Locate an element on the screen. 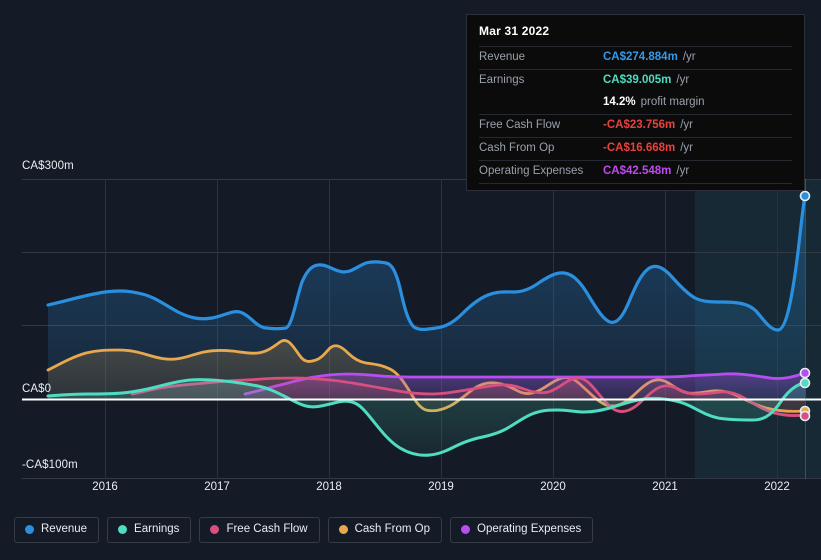 The width and height of the screenshot is (821, 560). tooltip-value-cash-from-op: -CA$16.668m is located at coordinates (639, 147).